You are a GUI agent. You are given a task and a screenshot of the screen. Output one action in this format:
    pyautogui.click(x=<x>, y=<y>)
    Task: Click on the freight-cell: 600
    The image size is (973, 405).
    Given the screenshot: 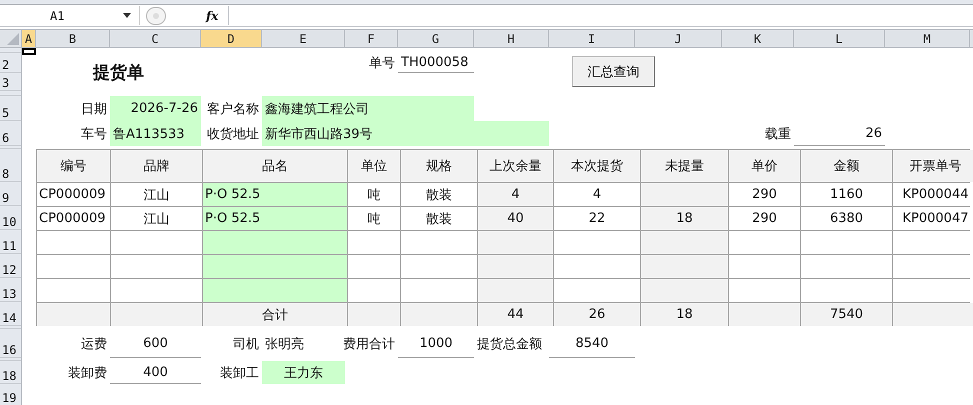 What is the action you would take?
    pyautogui.click(x=155, y=343)
    